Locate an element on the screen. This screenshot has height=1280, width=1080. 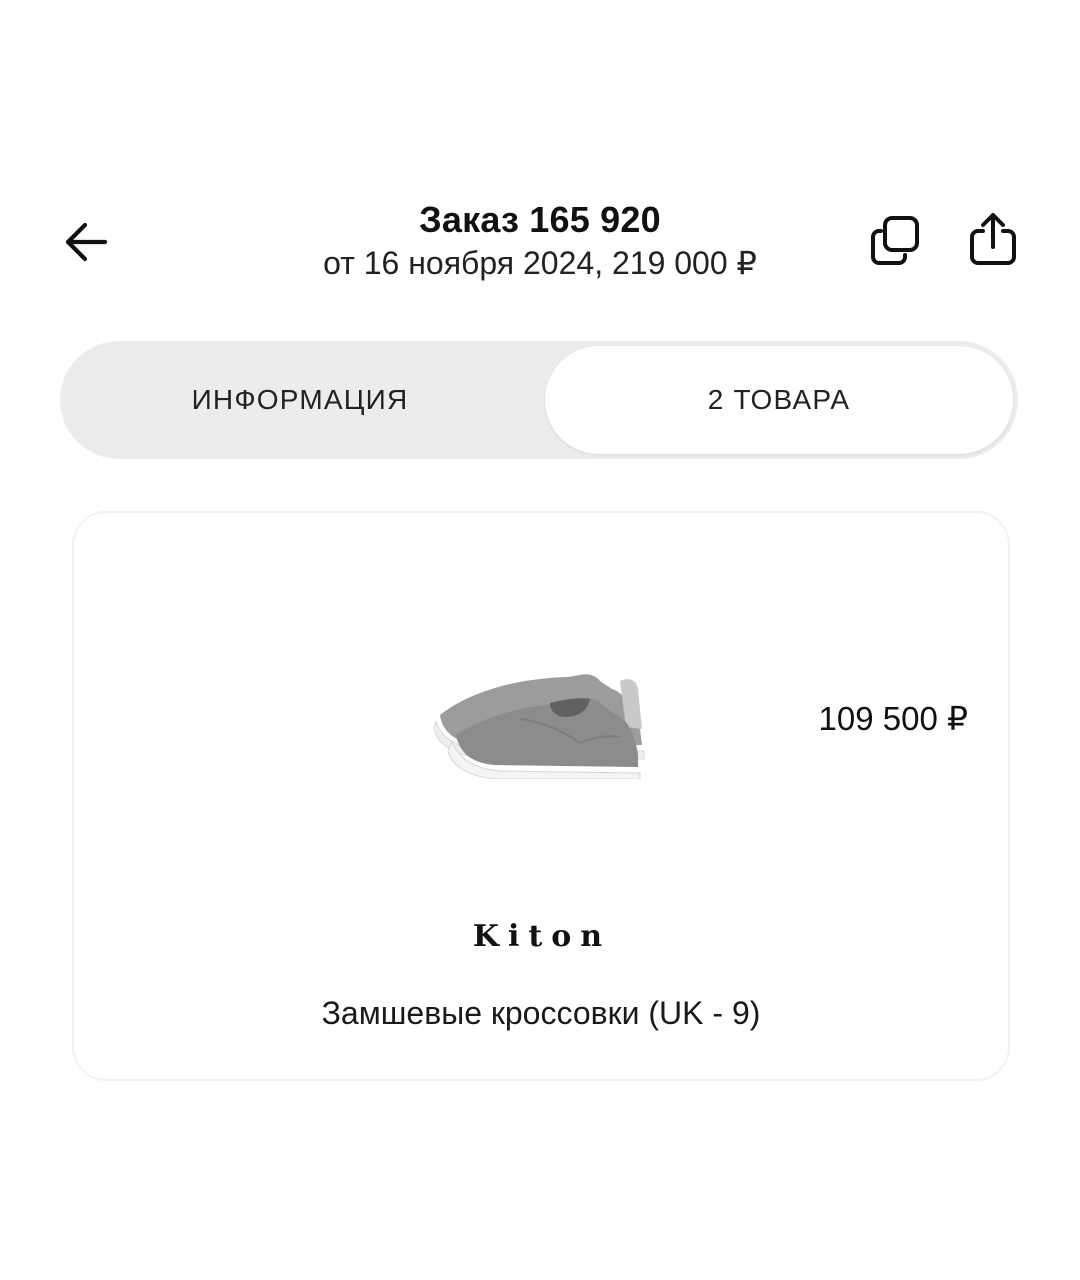
product-name: Замшевые кроссовки (UK - 9) is located at coordinates (541, 1013).